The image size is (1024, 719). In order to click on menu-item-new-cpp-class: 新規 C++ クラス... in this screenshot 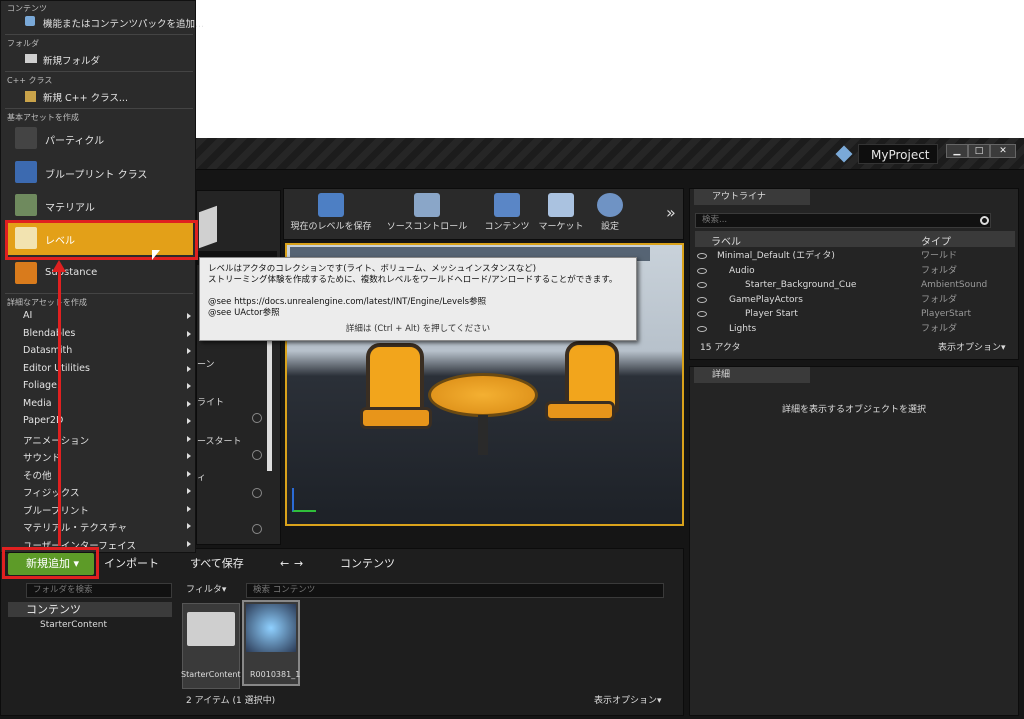, I will do `click(85, 97)`.